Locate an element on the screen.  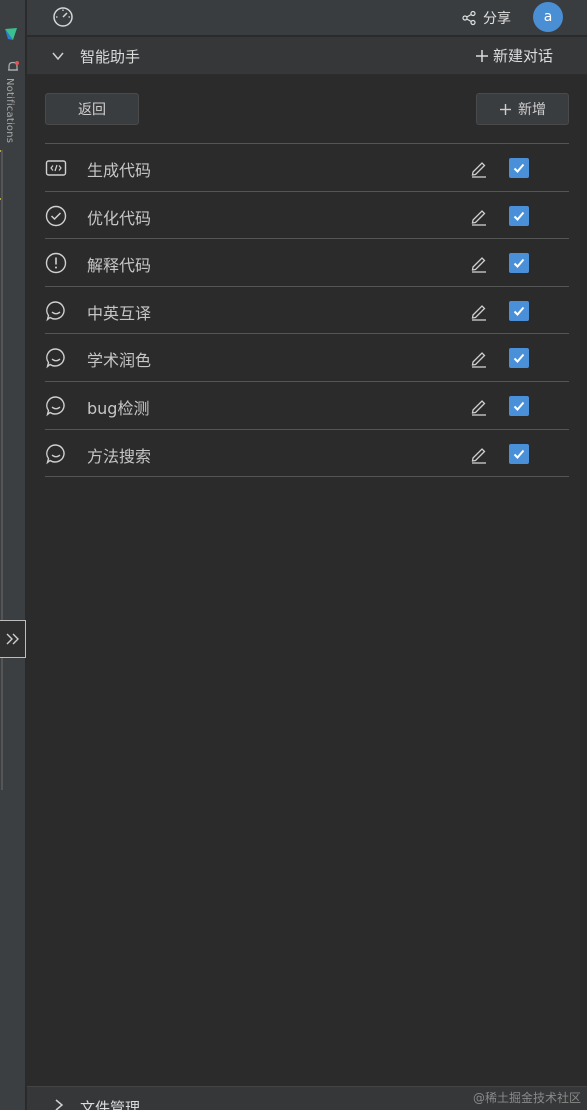
back-label: 返回 is located at coordinates (92, 110).